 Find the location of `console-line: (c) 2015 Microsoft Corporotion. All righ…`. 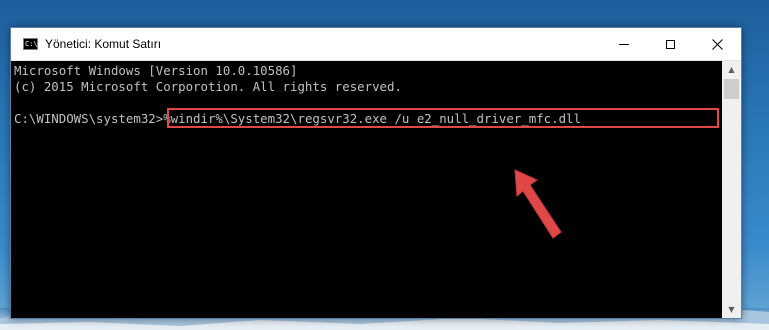

console-line: (c) 2015 Microsoft Corporotion. All righ… is located at coordinates (208, 86).